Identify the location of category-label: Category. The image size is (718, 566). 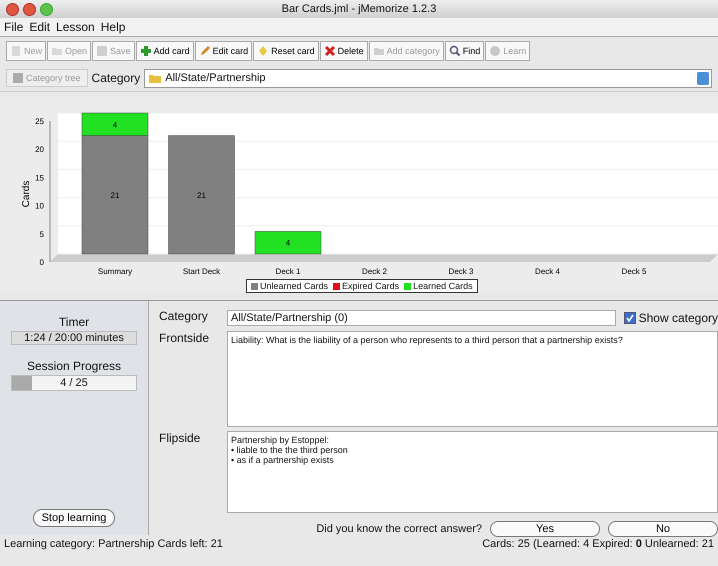
(116, 78).